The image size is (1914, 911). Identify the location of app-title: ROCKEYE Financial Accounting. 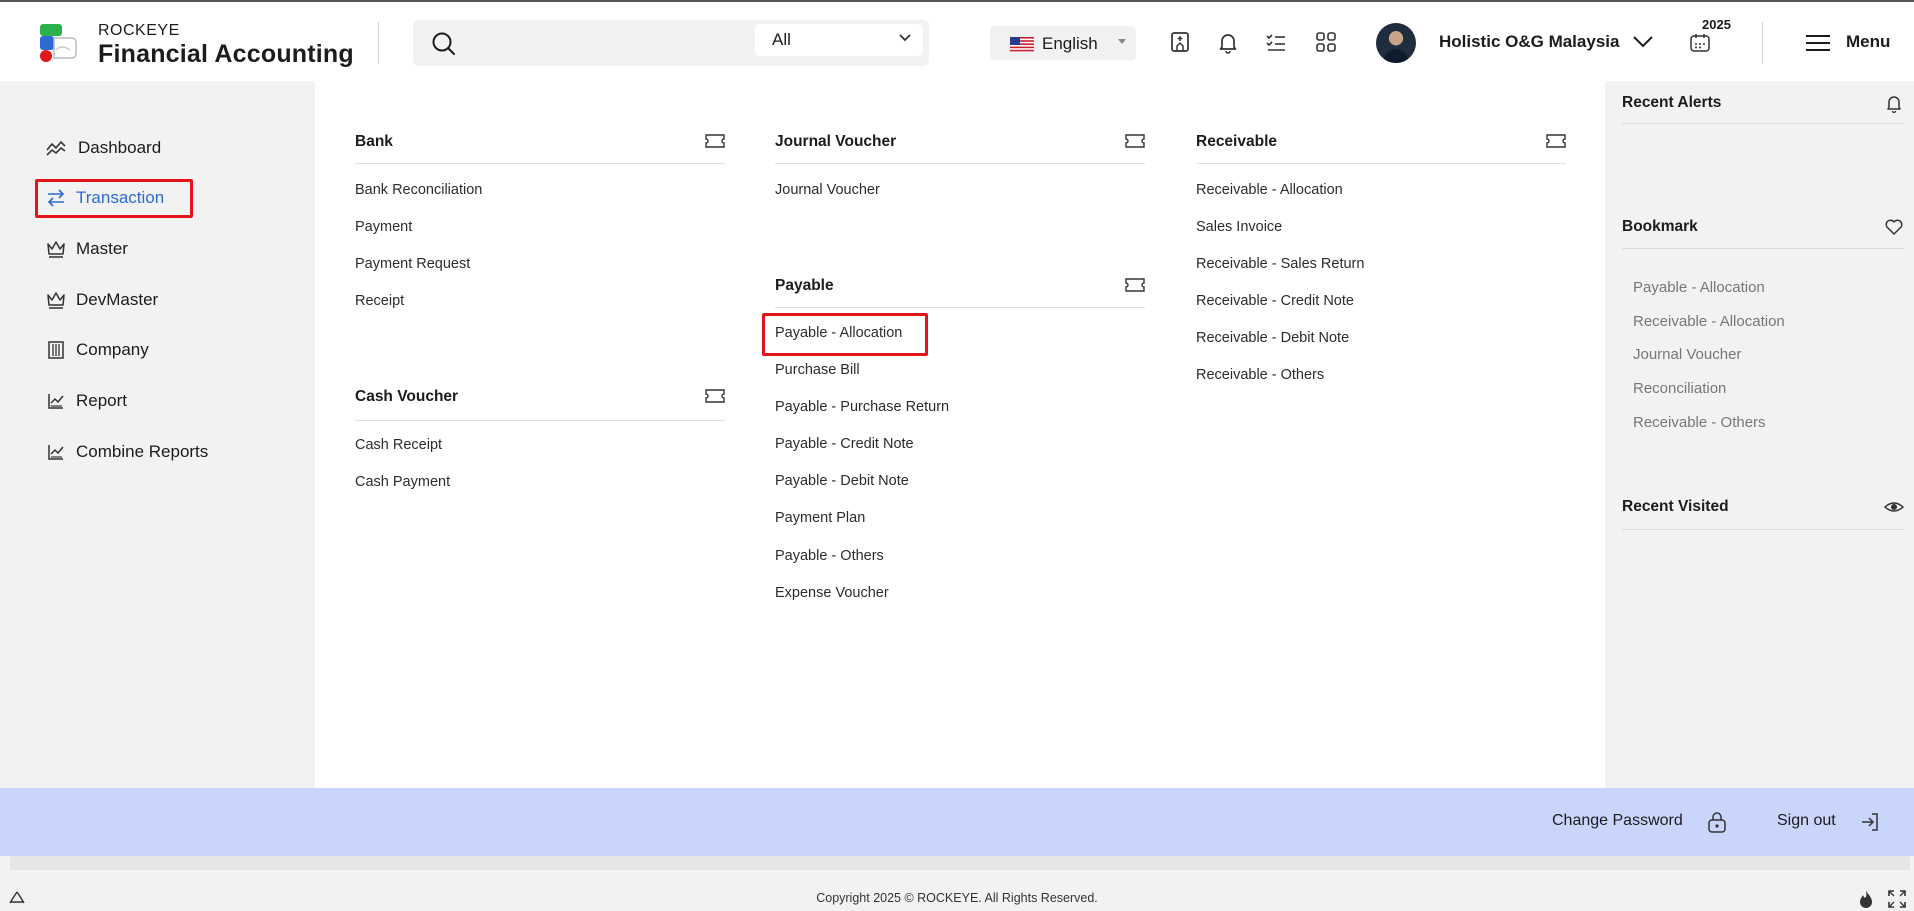
(226, 45).